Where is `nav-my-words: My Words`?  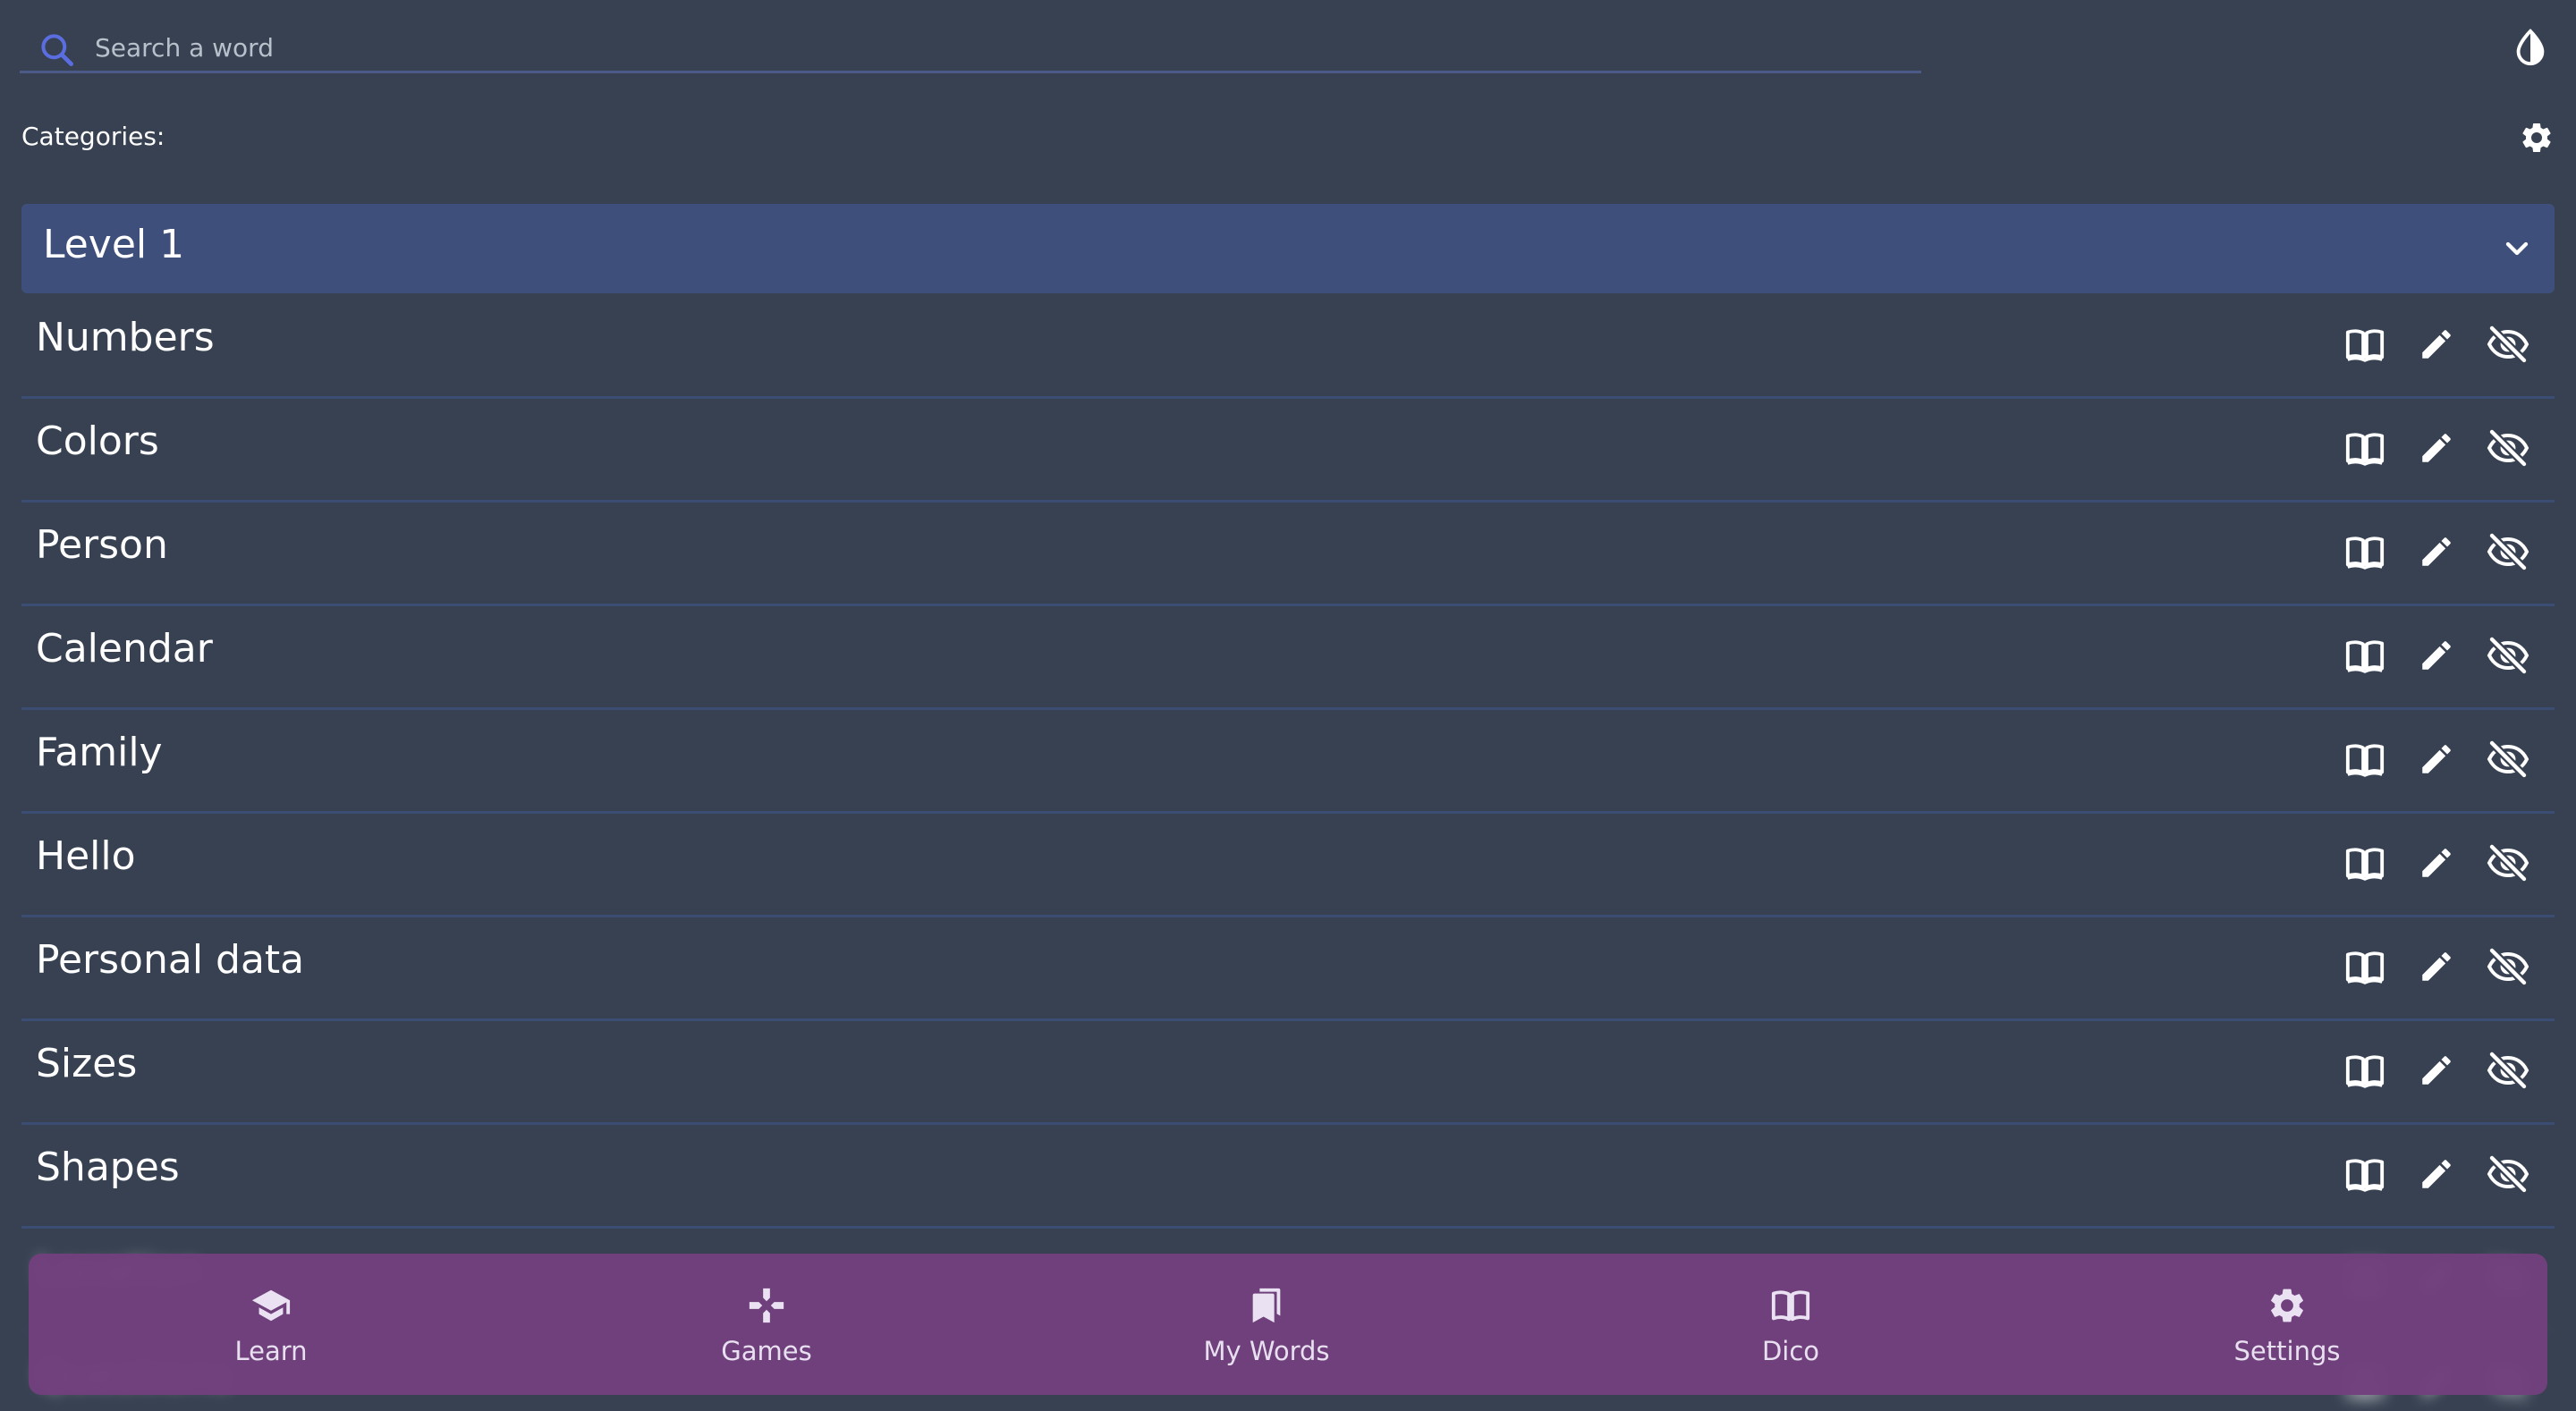
nav-my-words: My Words is located at coordinates (1266, 1325).